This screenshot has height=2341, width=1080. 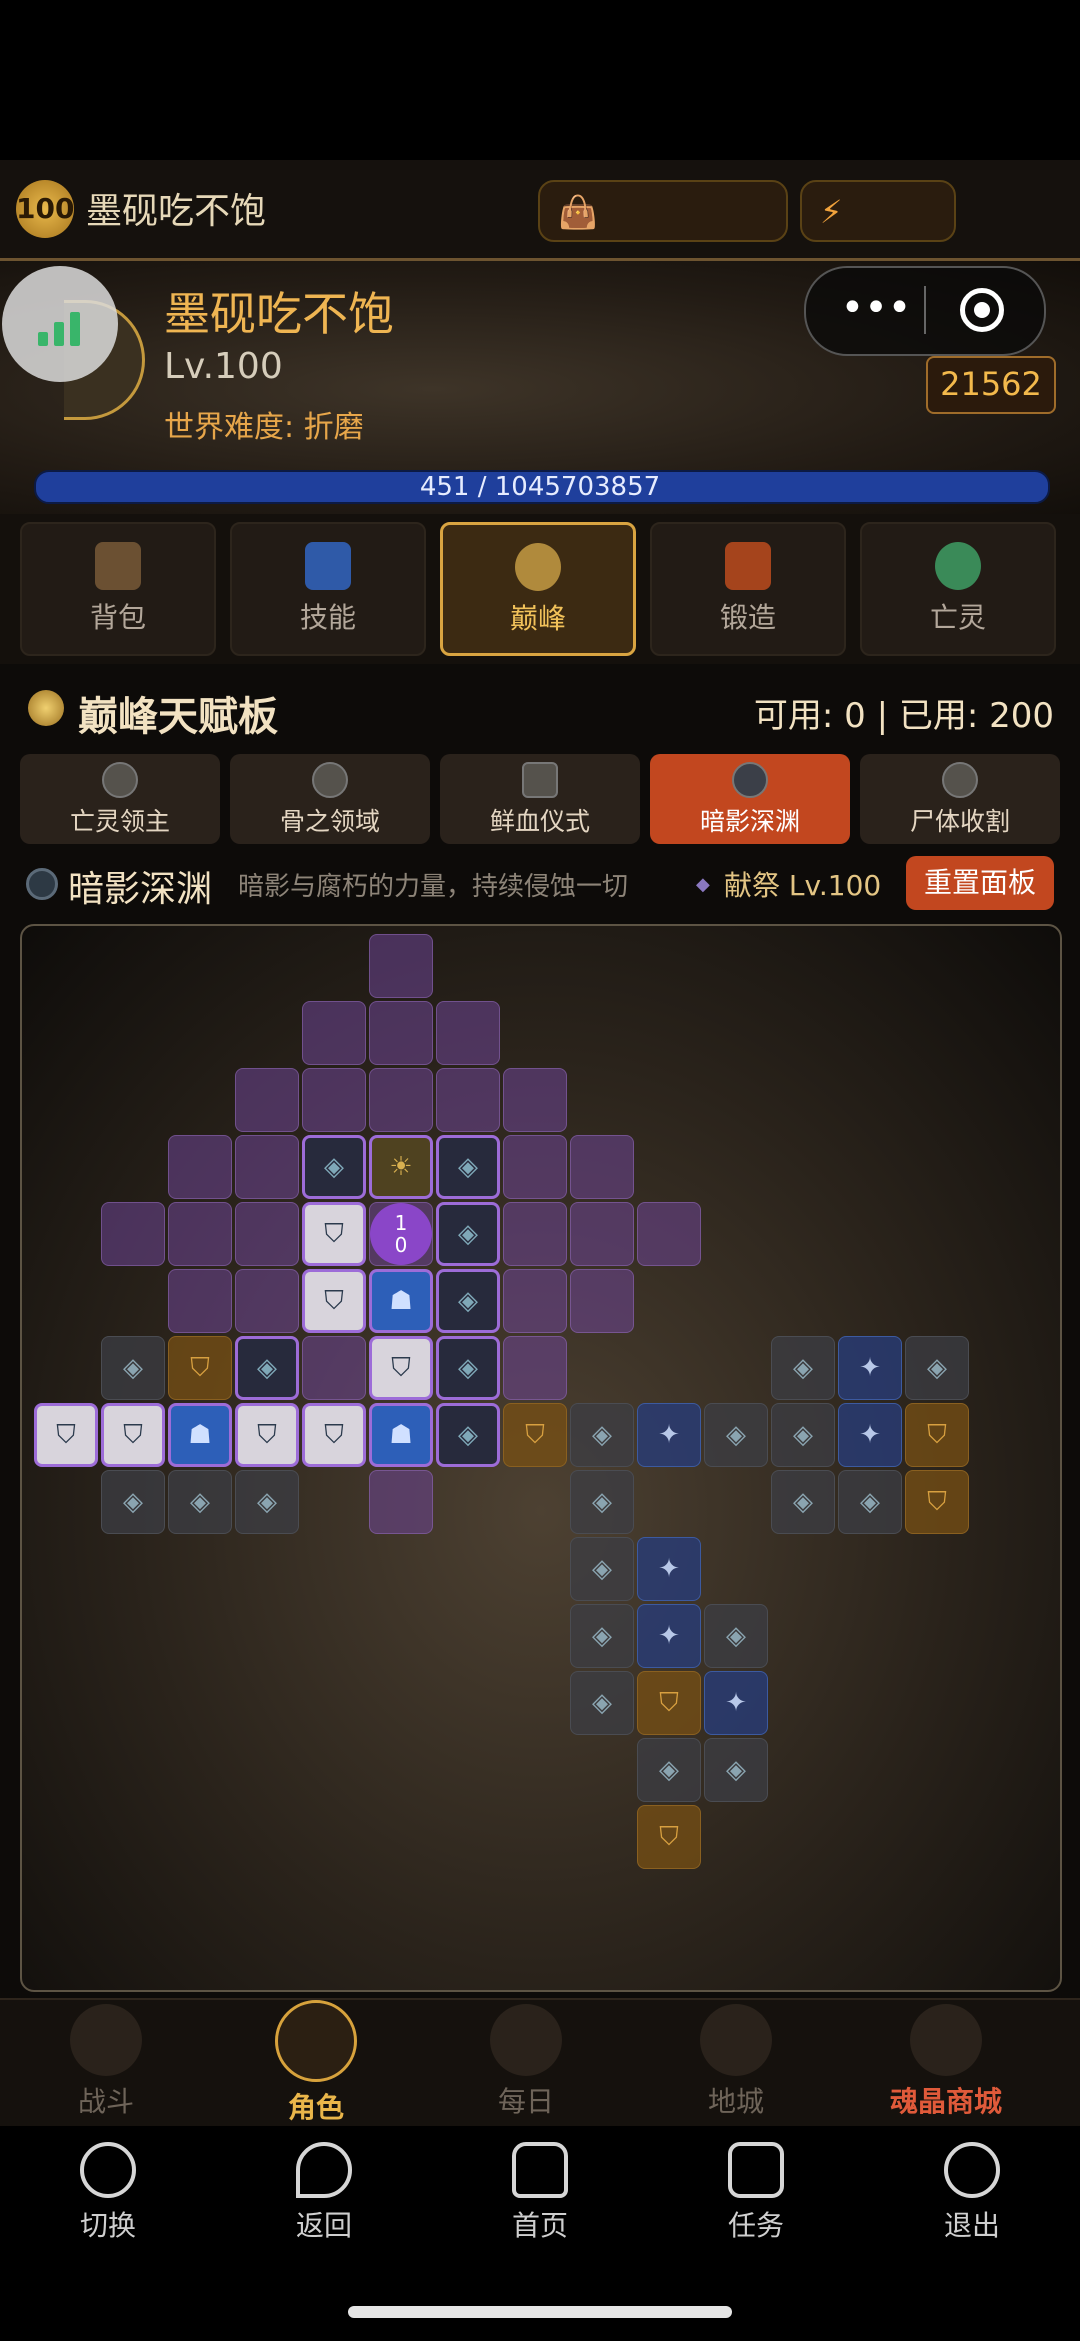 I want to click on glyph-orb: 10, so click(x=401, y=1234).